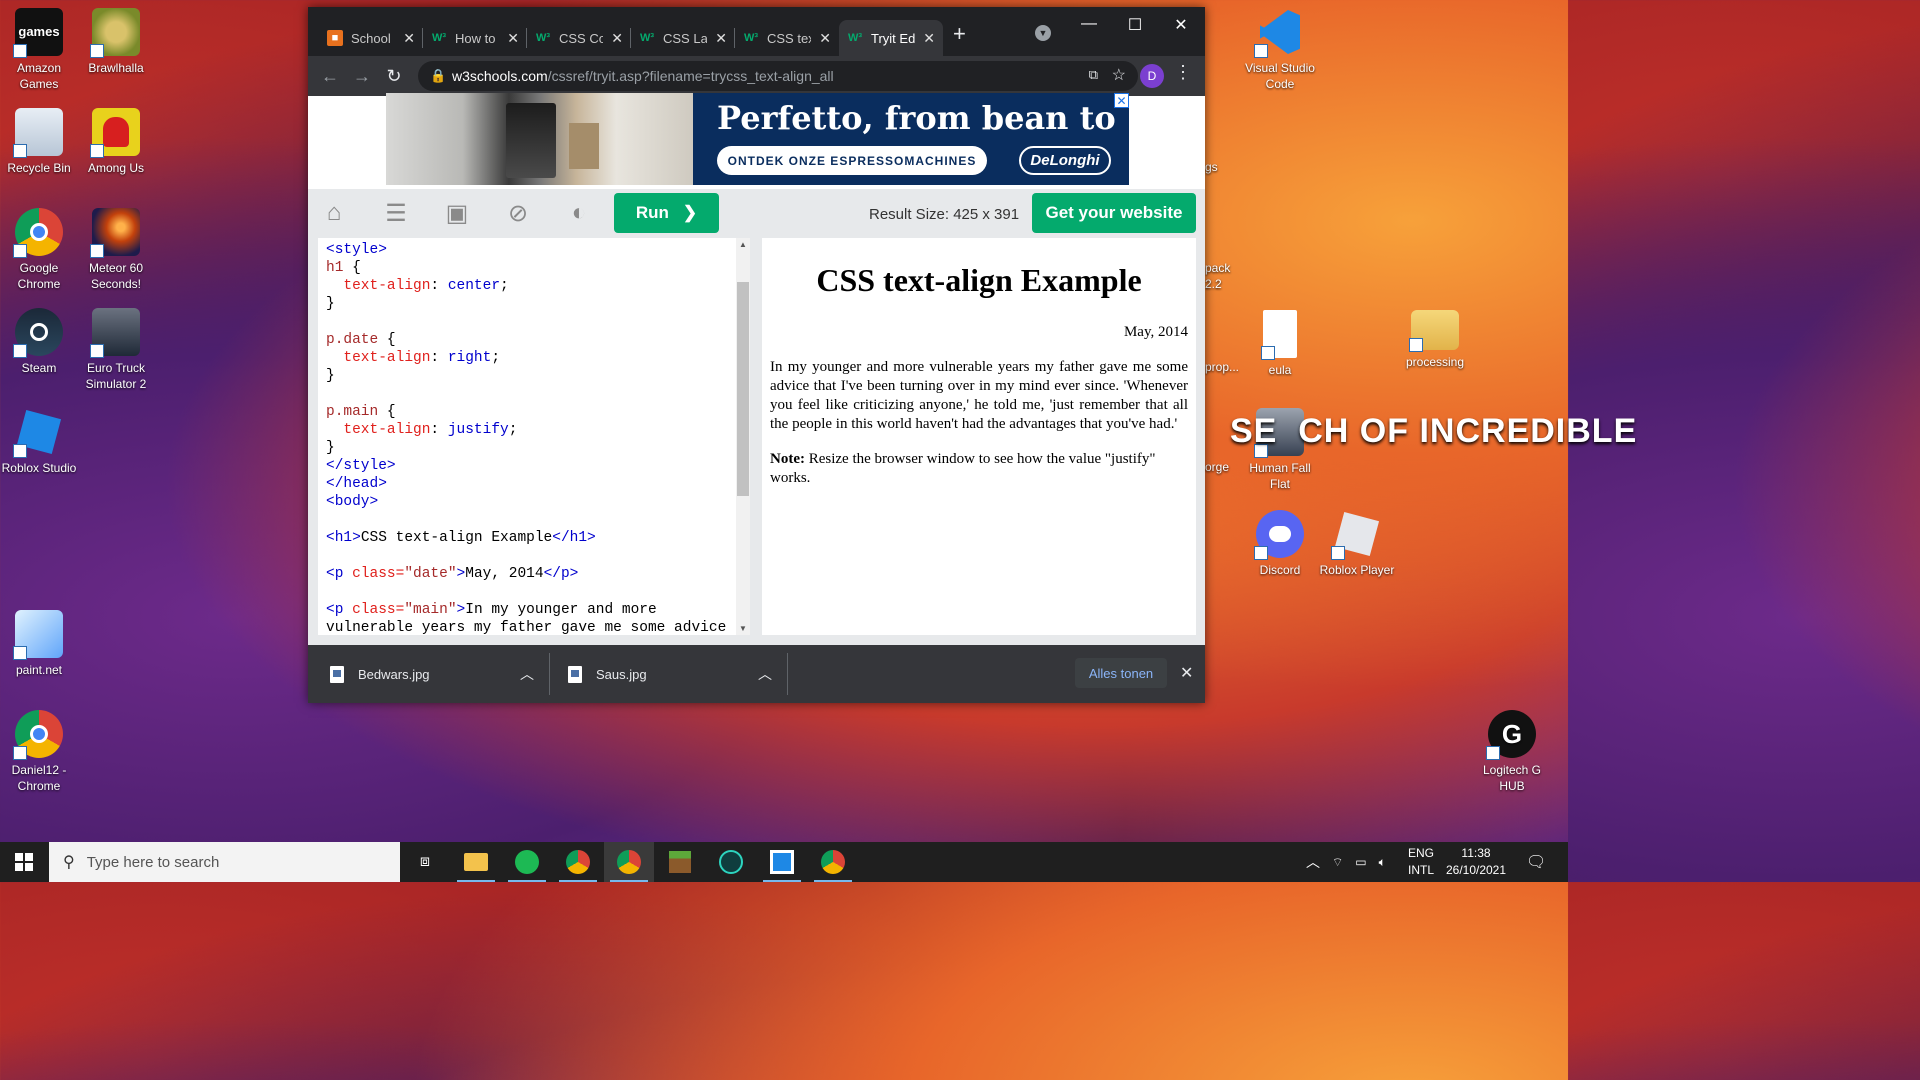  Describe the element at coordinates (1357, 570) in the screenshot. I see `desktop-icon-label: Roblox Player` at that location.